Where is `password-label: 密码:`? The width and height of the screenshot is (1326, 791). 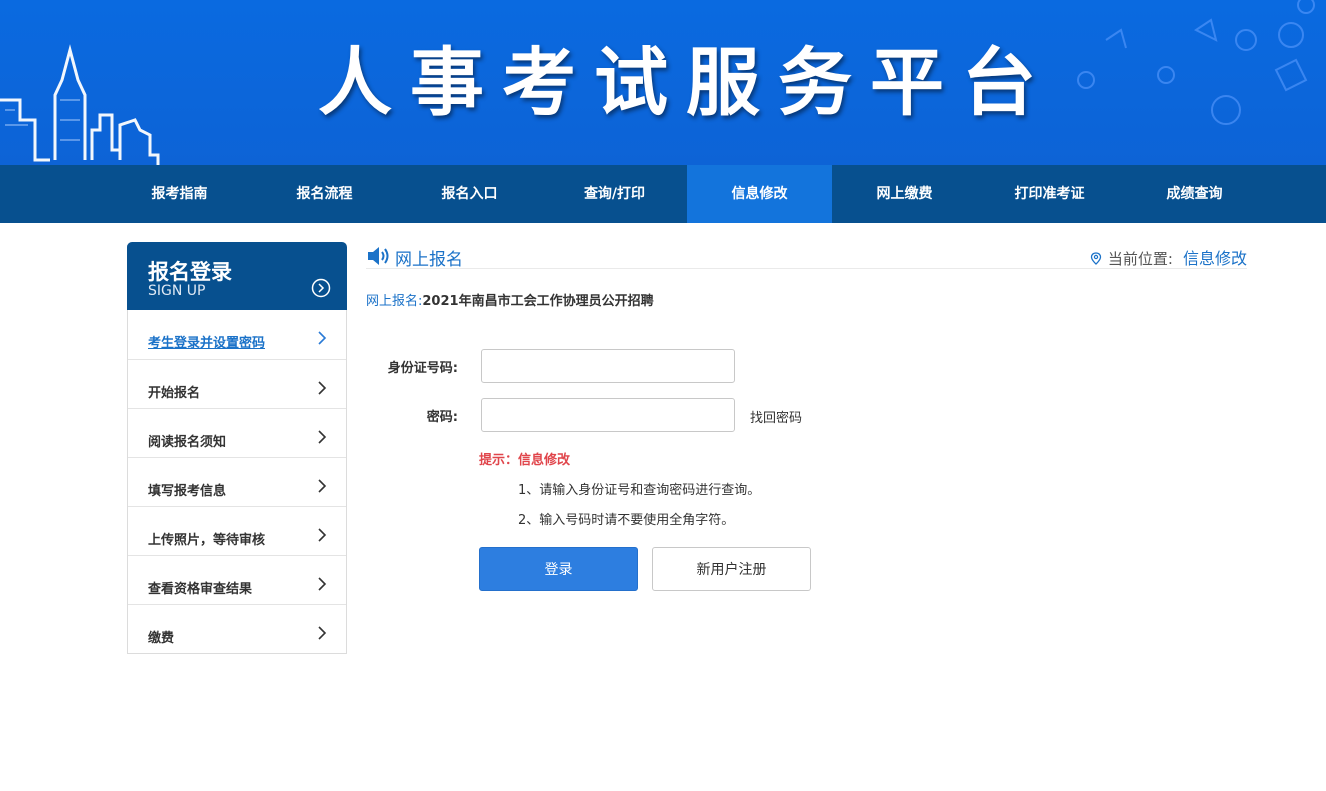
password-label: 密码: is located at coordinates (442, 417).